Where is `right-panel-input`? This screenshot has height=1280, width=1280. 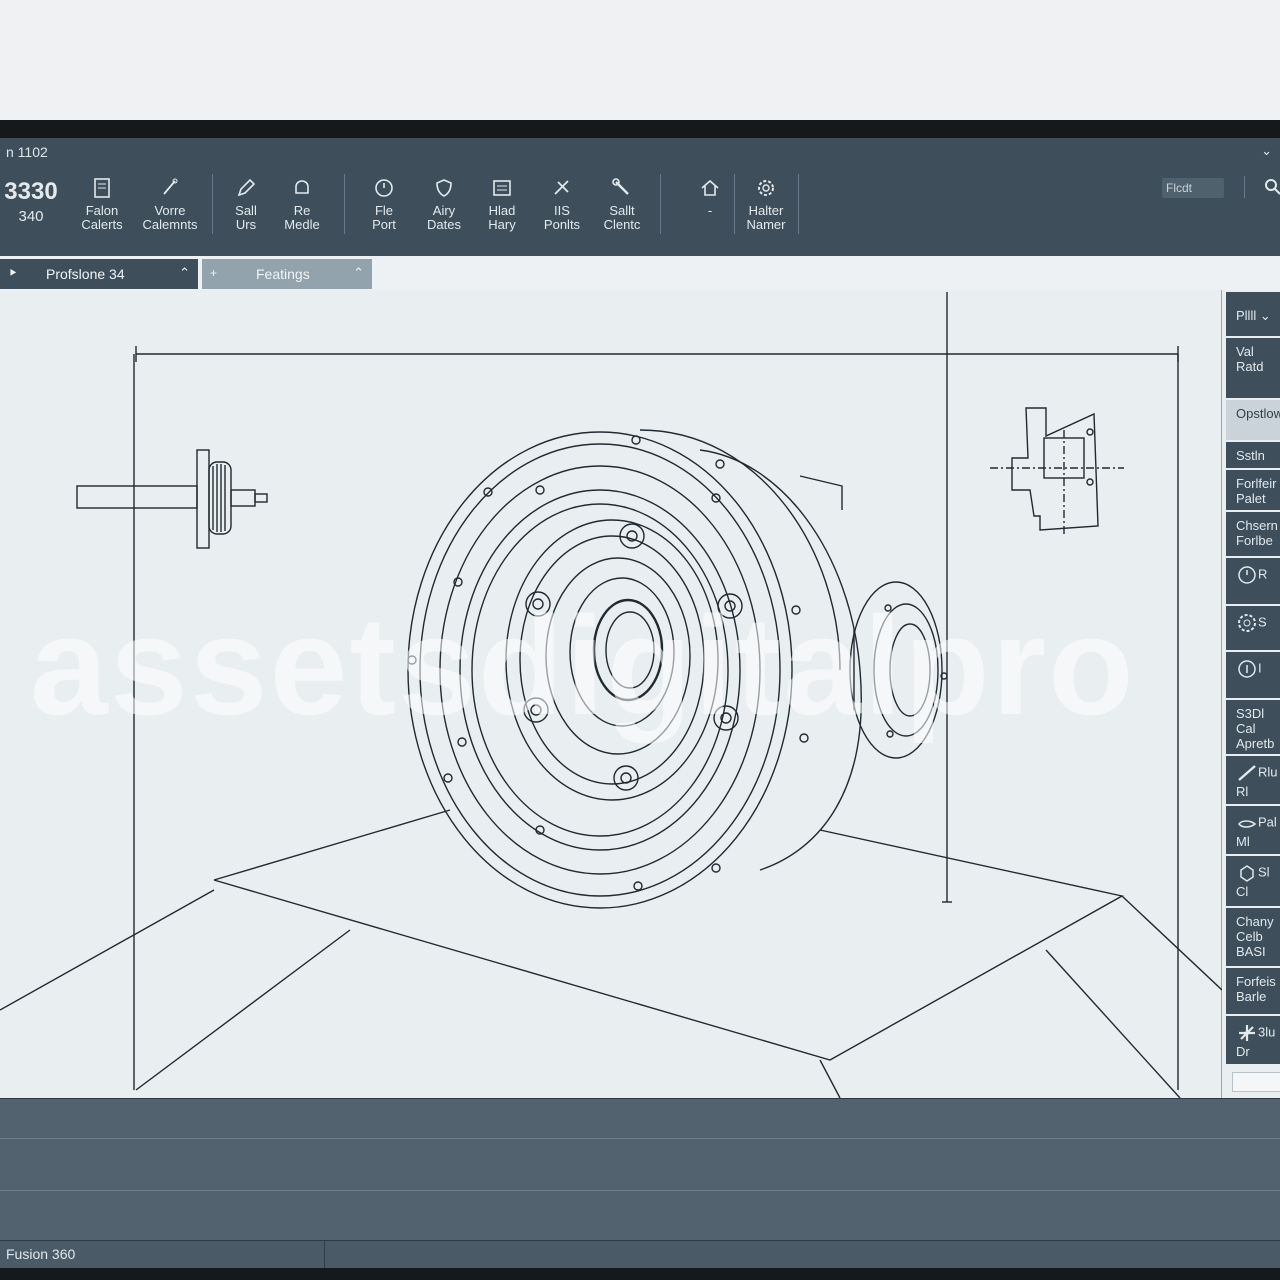
right-panel-input is located at coordinates (1256, 1082).